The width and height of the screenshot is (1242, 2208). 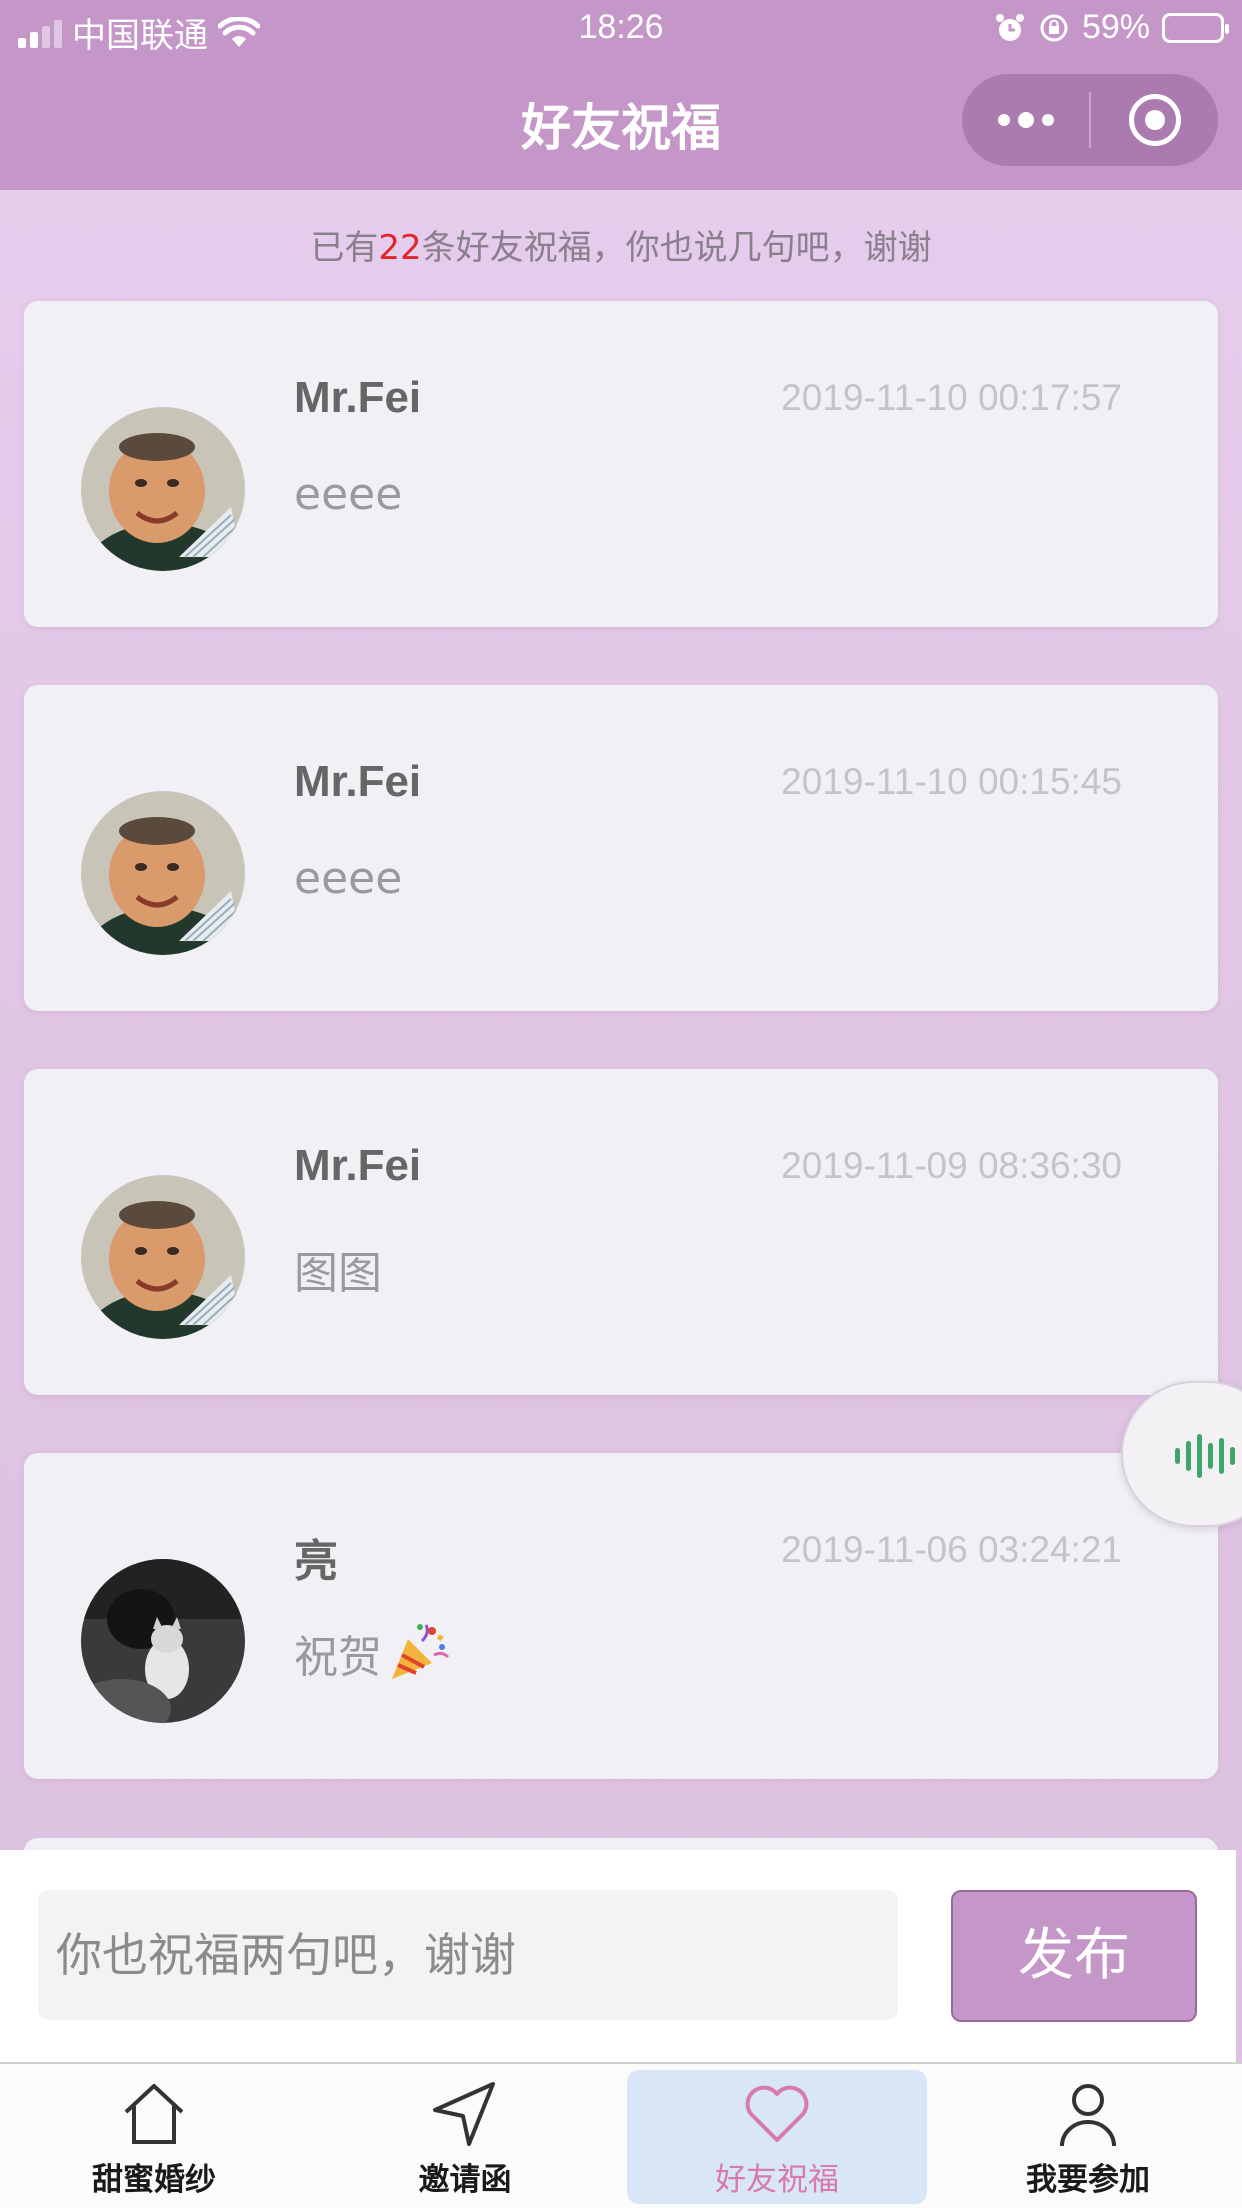 What do you see at coordinates (154, 2114) in the screenshot?
I see `home-icon` at bounding box center [154, 2114].